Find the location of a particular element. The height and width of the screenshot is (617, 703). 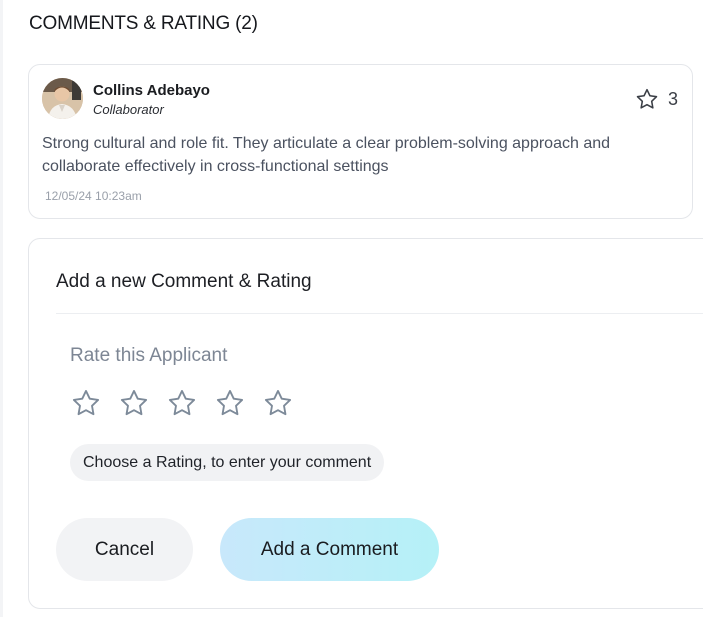

rate-label: Rate this Applicant is located at coordinates (149, 355).